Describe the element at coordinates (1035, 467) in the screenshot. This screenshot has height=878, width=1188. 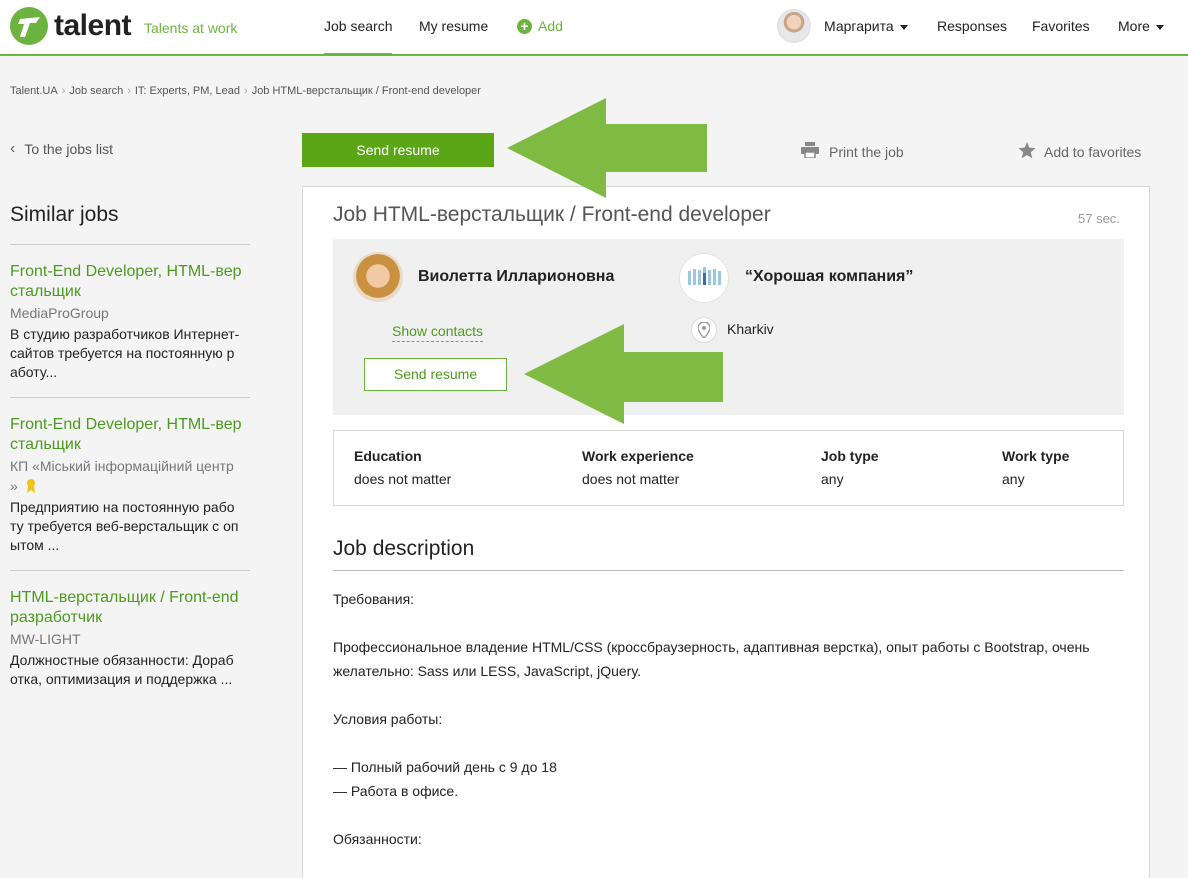
I see `info-work-type: Work type any` at that location.